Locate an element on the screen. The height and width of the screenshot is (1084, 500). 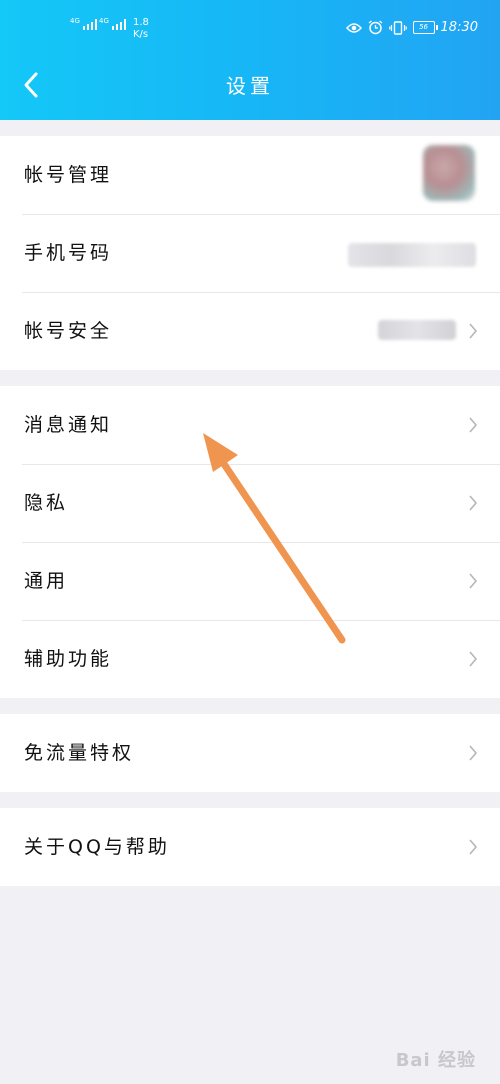
security-value-blurred is located at coordinates (417, 330).